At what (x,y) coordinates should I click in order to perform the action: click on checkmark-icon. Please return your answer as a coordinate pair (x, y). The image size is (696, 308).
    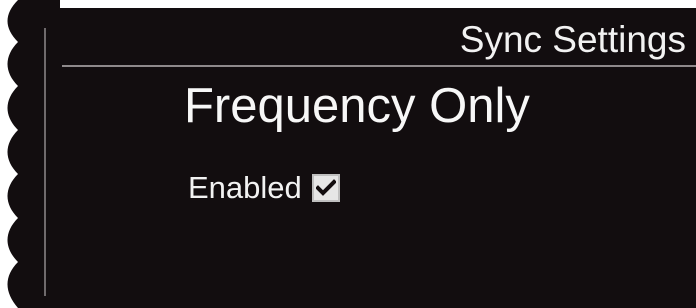
    Looking at the image, I should click on (325, 187).